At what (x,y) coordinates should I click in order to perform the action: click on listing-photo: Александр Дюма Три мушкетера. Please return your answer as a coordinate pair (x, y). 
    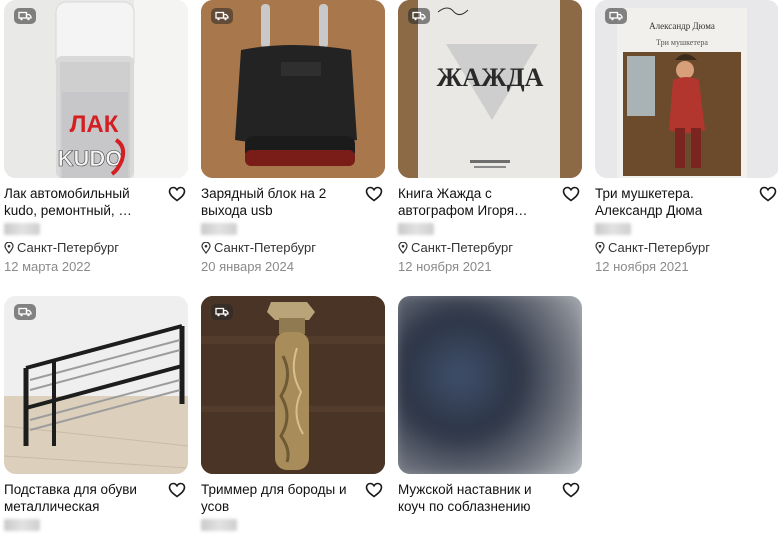
    Looking at the image, I should click on (686, 89).